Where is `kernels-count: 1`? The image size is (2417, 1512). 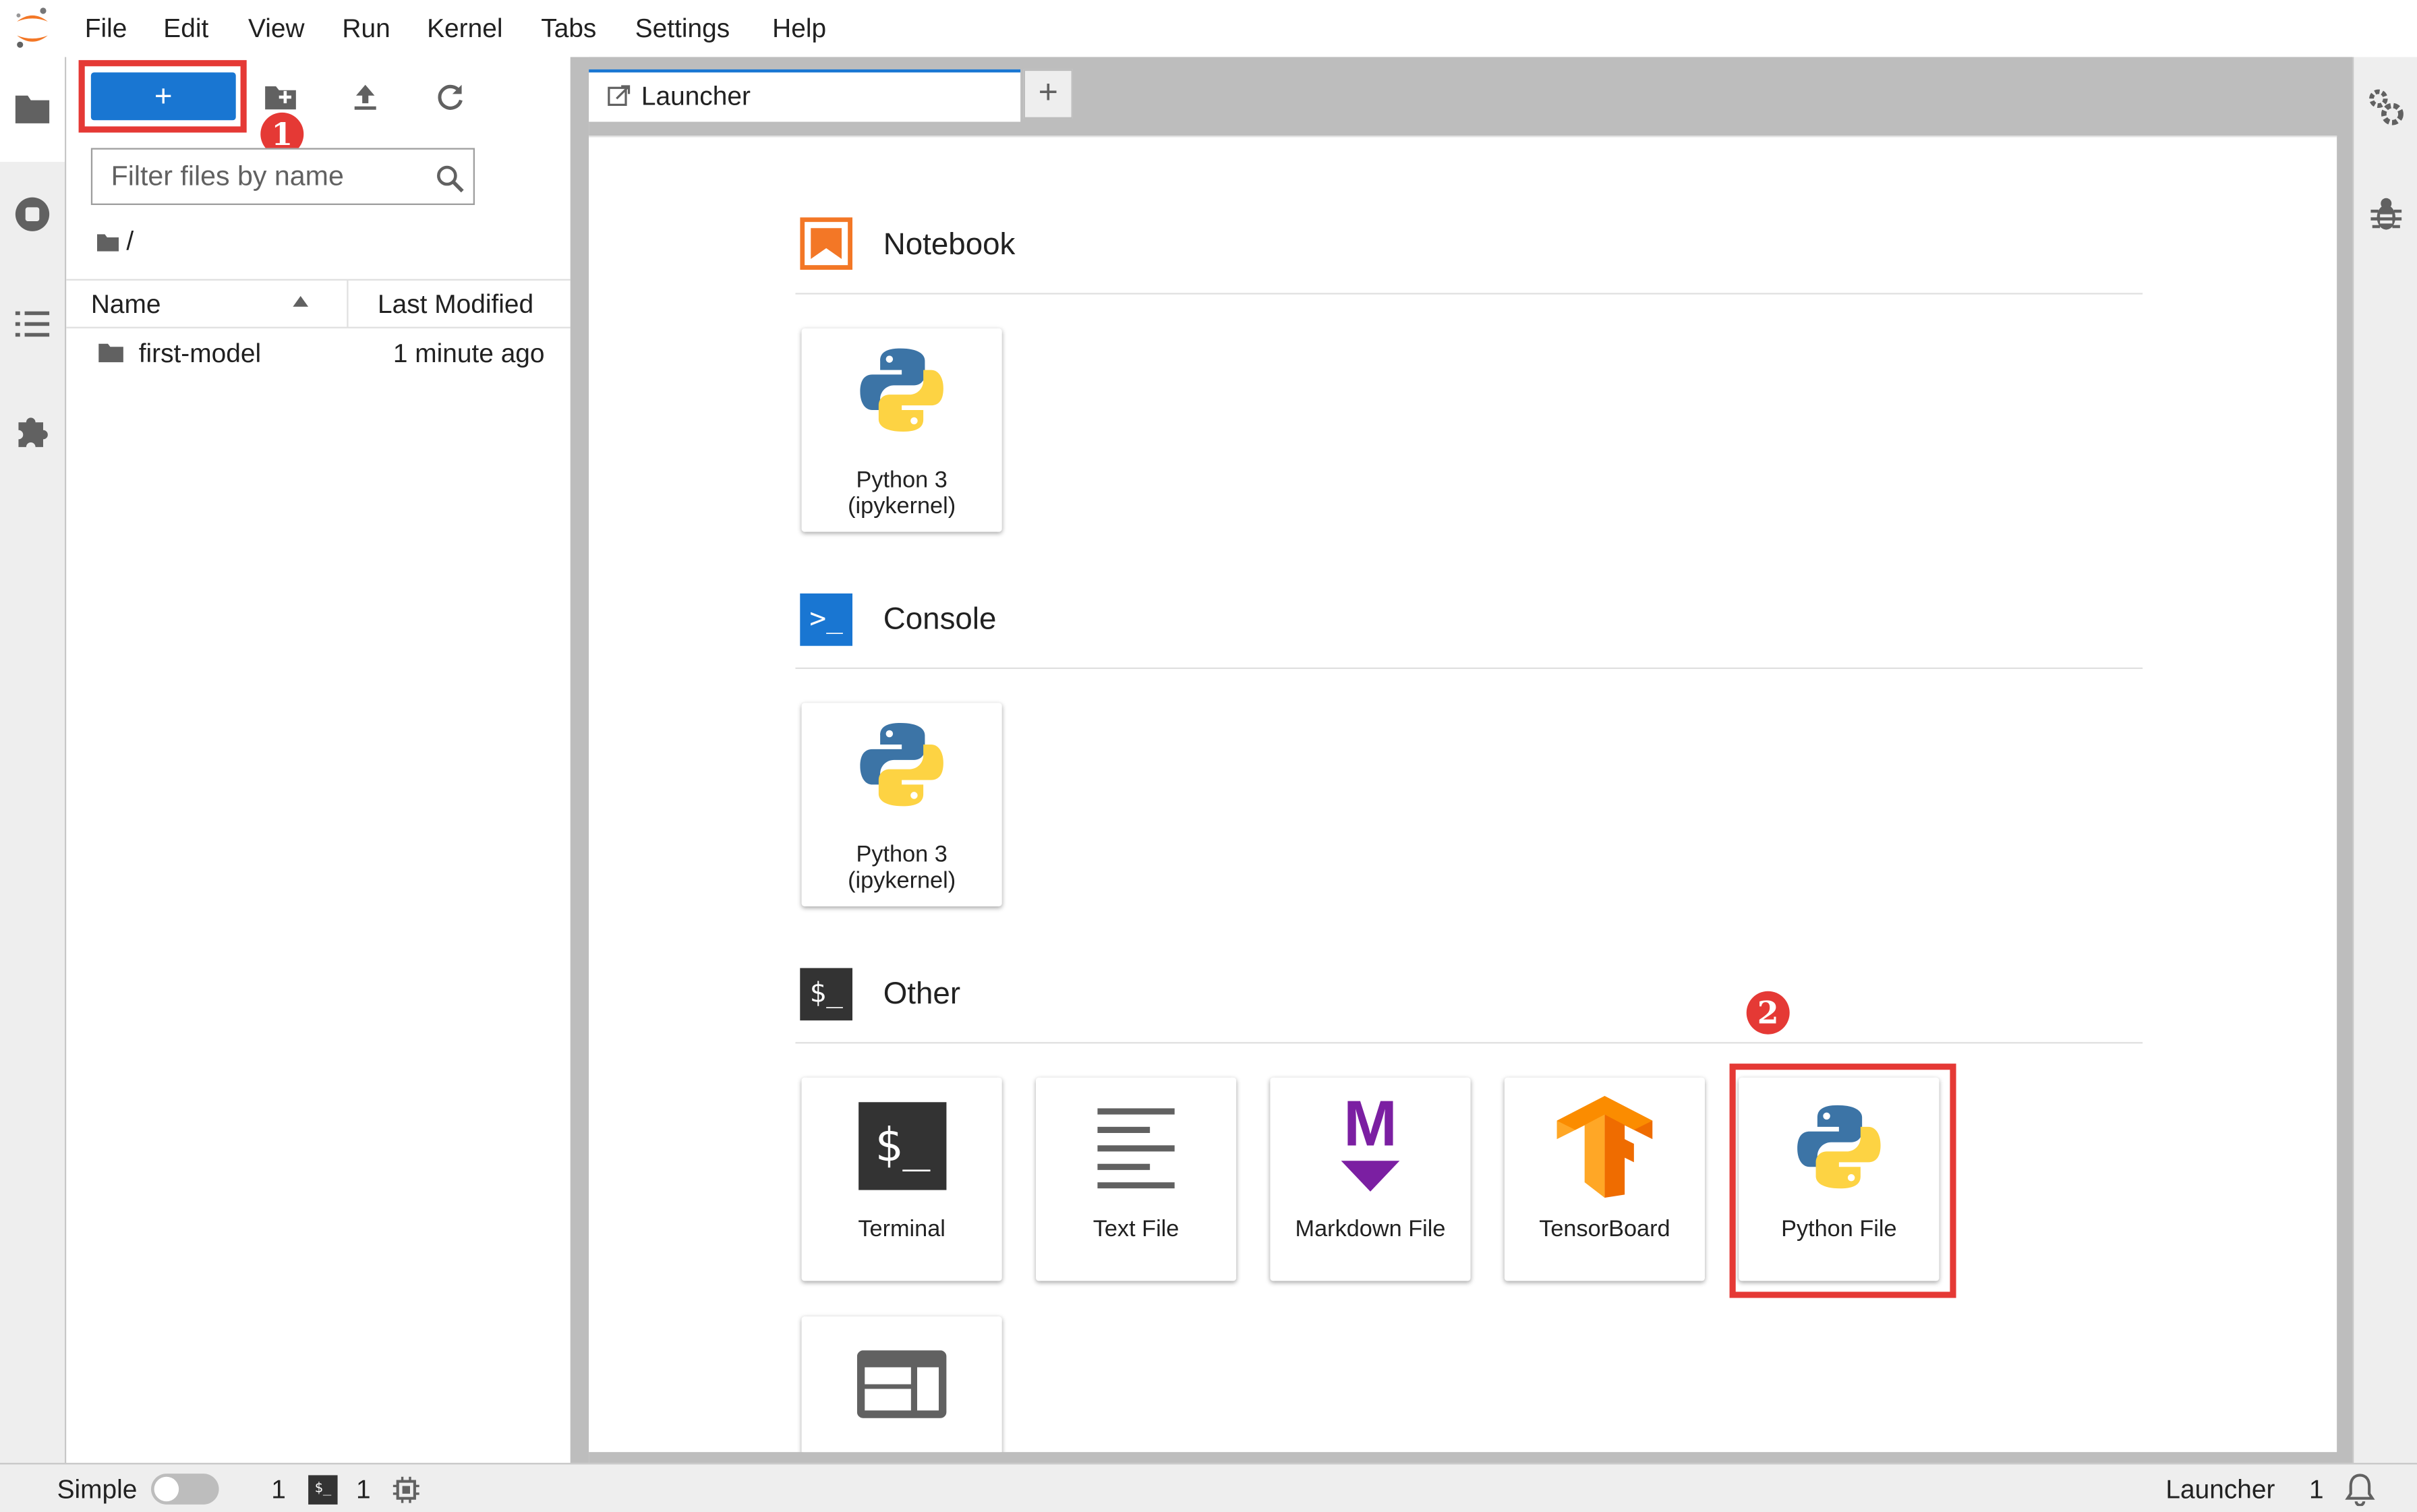 kernels-count: 1 is located at coordinates (278, 1491).